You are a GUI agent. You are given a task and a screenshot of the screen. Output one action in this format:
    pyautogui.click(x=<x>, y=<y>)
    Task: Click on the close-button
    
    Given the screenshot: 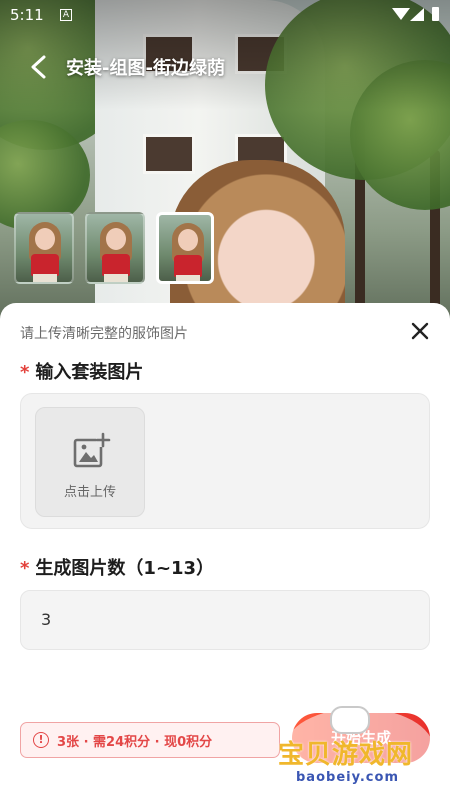 What is the action you would take?
    pyautogui.click(x=420, y=331)
    